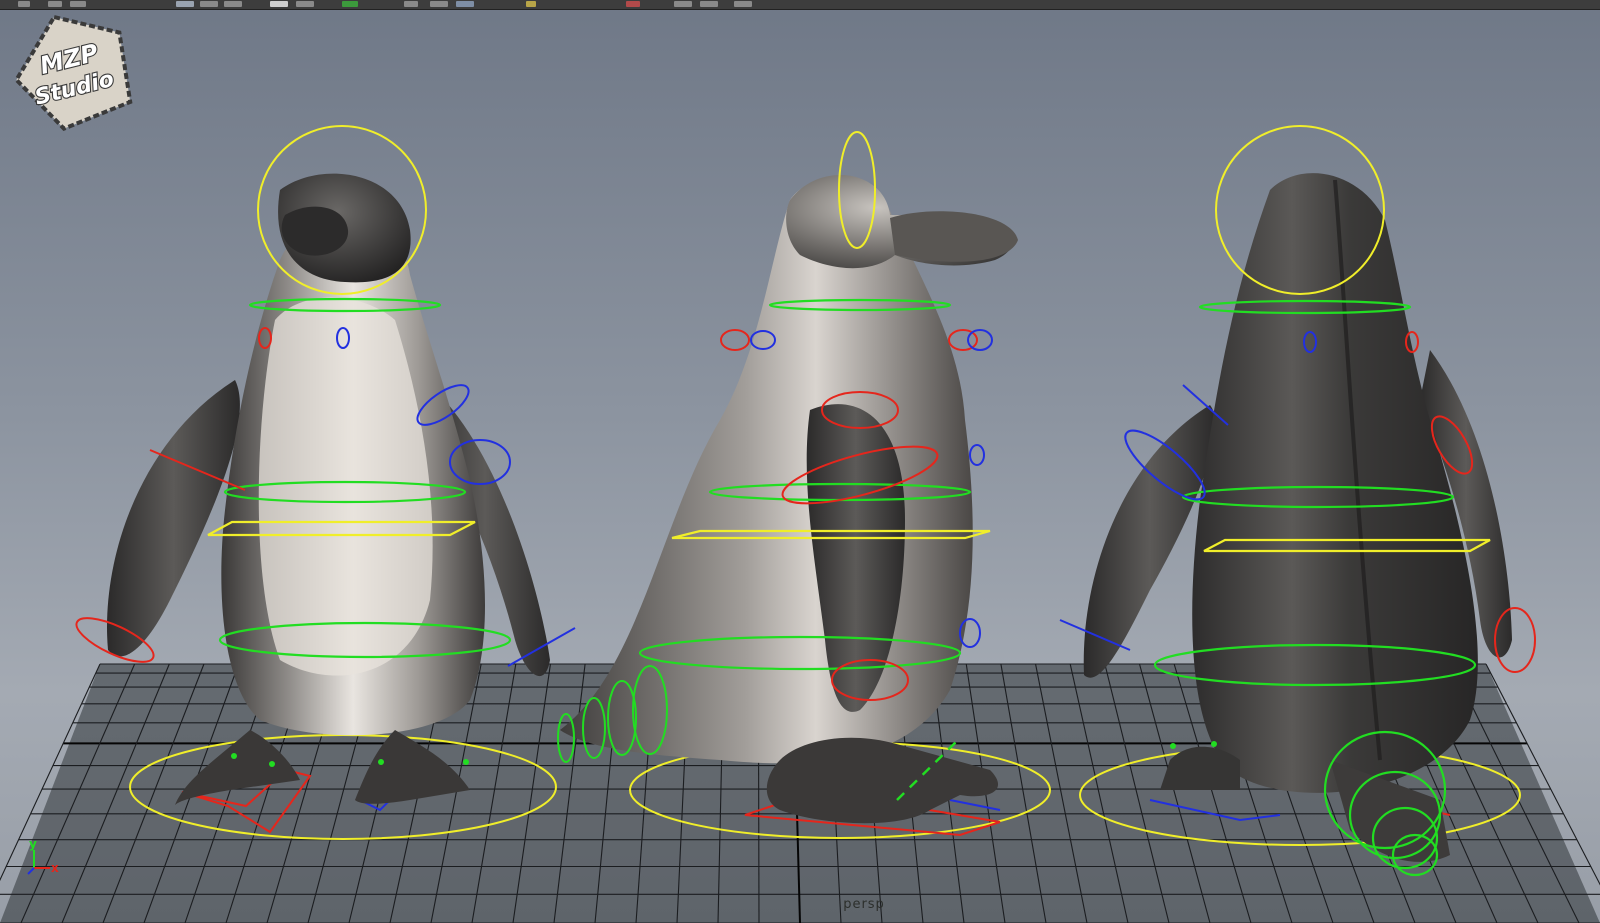 Image resolution: width=1600 pixels, height=923 pixels. I want to click on camera-name-label: persp, so click(864, 904).